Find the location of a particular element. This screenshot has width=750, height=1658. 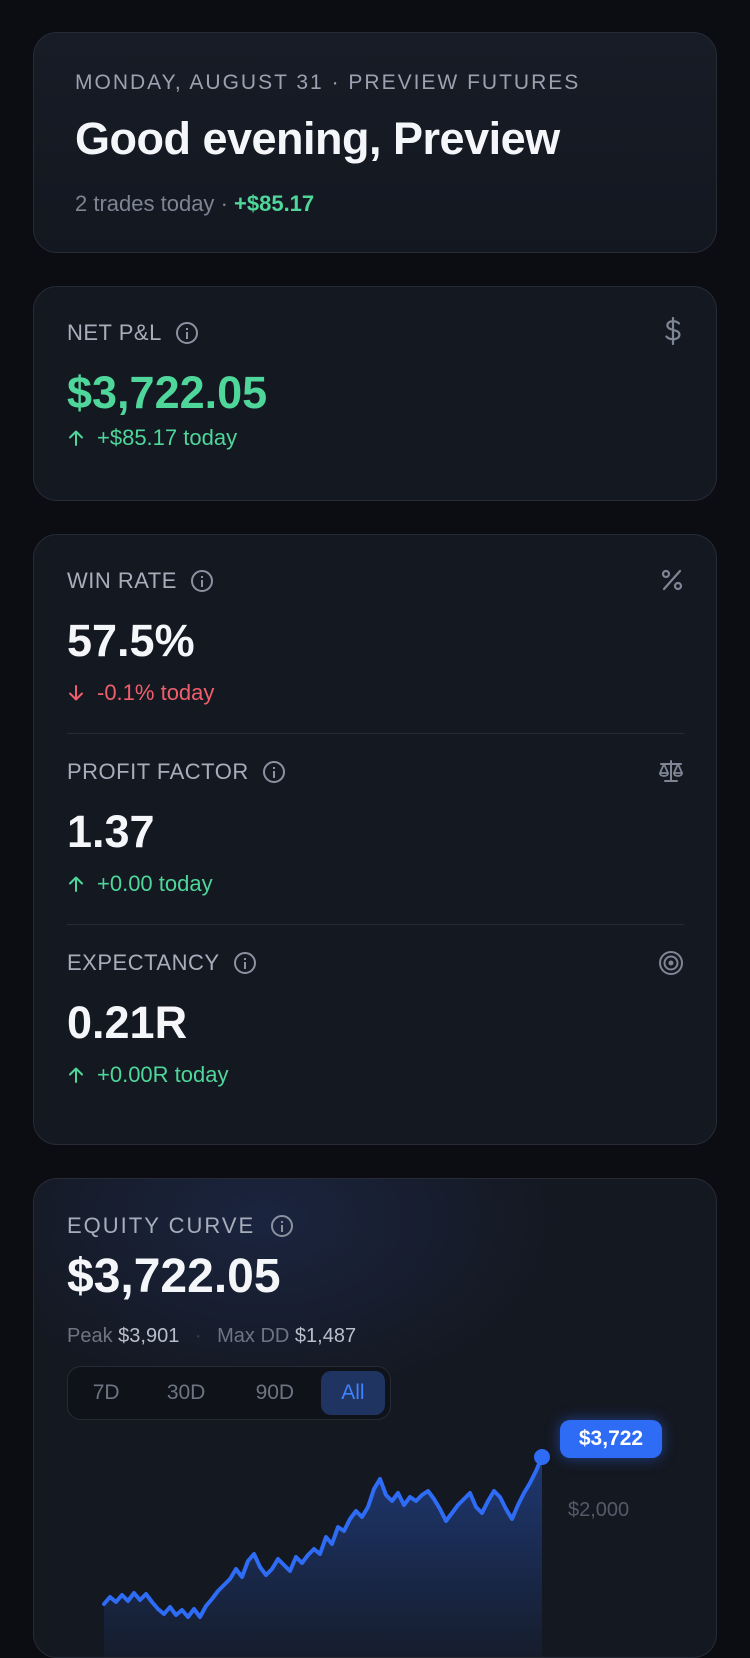

equity-label-row: EQUITY CURVE is located at coordinates (180, 1226).